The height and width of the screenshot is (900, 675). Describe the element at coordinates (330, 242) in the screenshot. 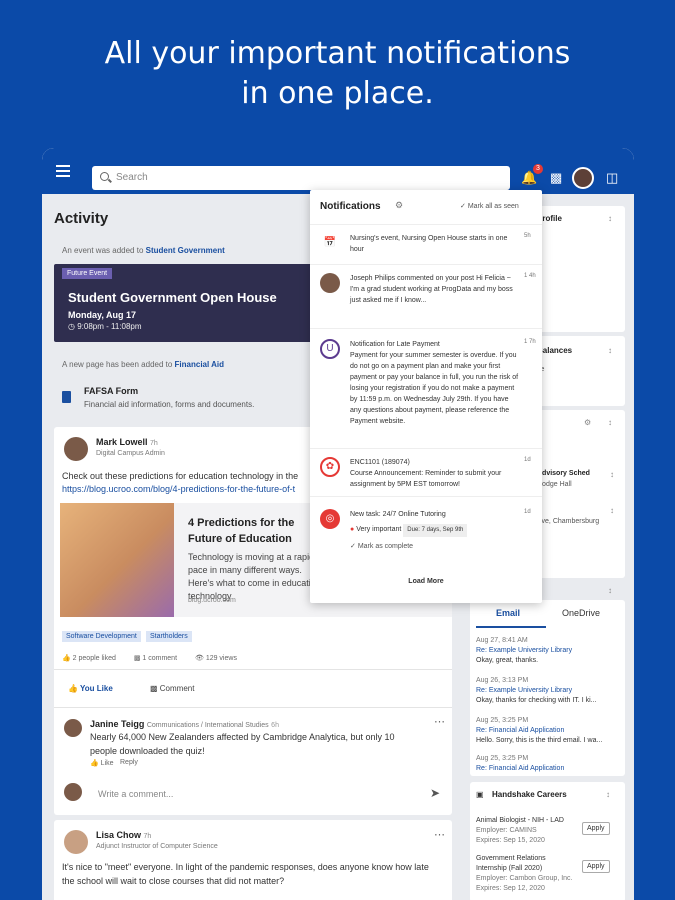

I see `calendar-icon: 📅` at that location.